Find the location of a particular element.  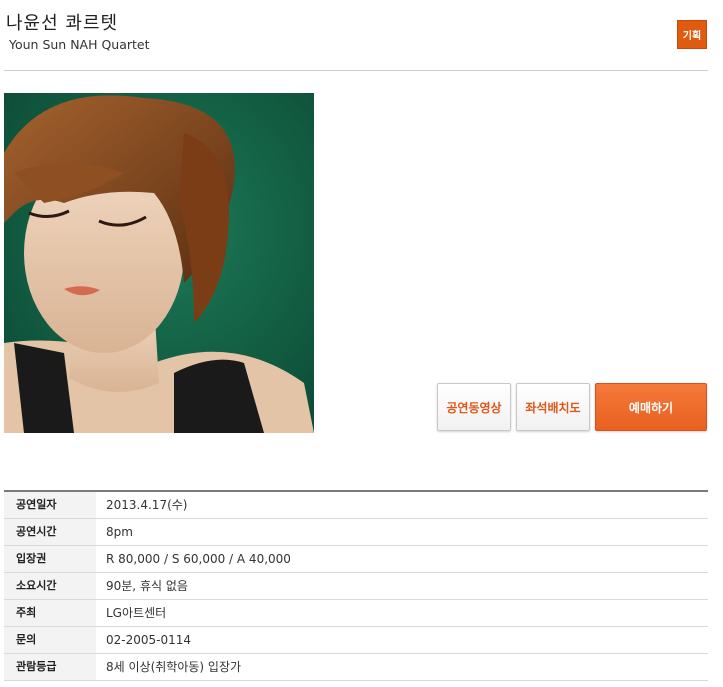

page-subtitle: Youn Sun NAH Quartet is located at coordinates (79, 44).